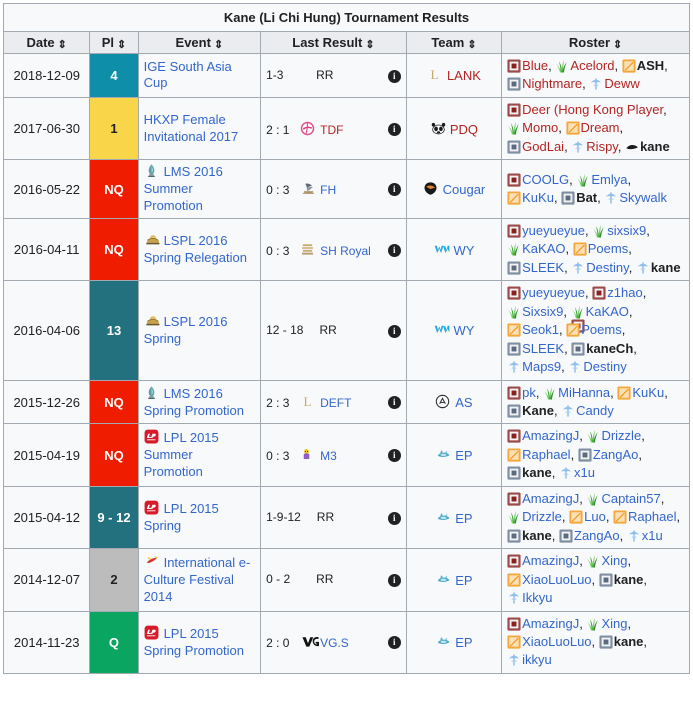 Image resolution: width=693 pixels, height=706 pixels. Describe the element at coordinates (595, 410) in the screenshot. I see `roster-player: Candy` at that location.